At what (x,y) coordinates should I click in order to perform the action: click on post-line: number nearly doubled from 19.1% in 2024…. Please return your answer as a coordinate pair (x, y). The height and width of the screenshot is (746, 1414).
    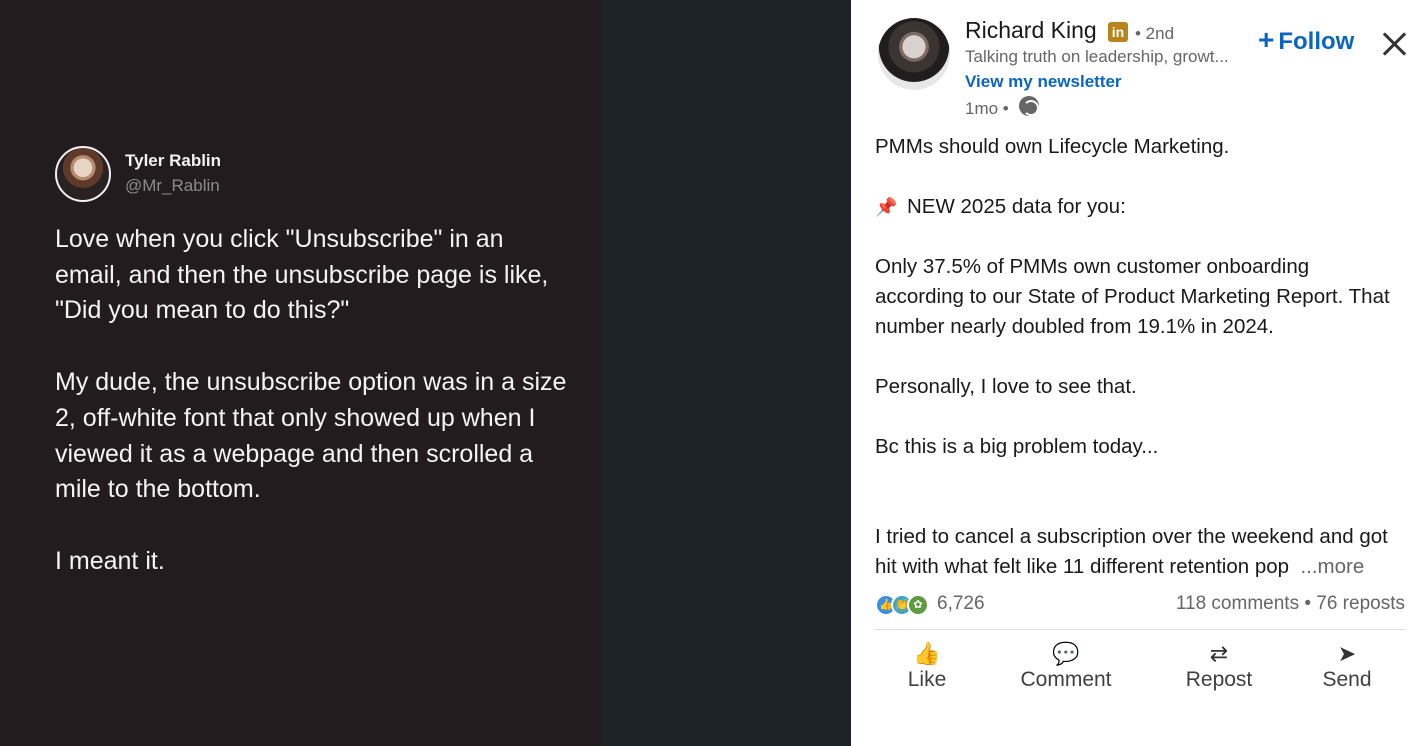
    Looking at the image, I should click on (1074, 326).